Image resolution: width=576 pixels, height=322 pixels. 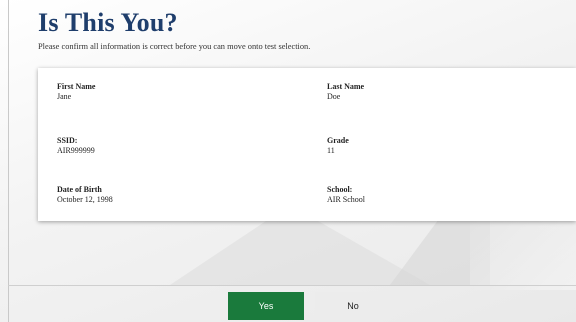 I want to click on school-value: AIR School, so click(x=346, y=199).